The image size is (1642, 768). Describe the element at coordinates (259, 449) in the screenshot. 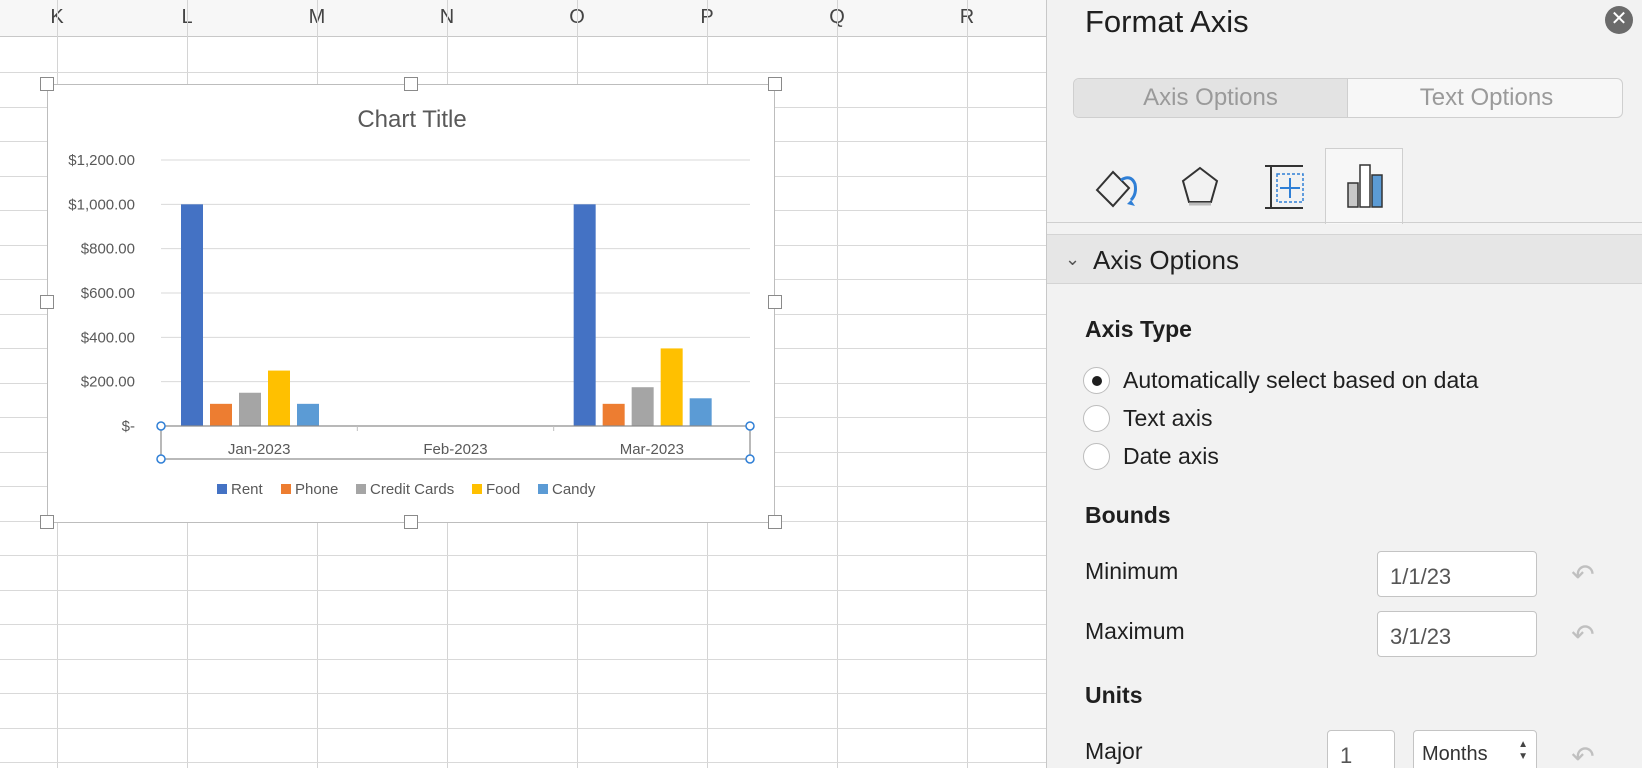

I see `x-tick-label: Jan-2023` at that location.